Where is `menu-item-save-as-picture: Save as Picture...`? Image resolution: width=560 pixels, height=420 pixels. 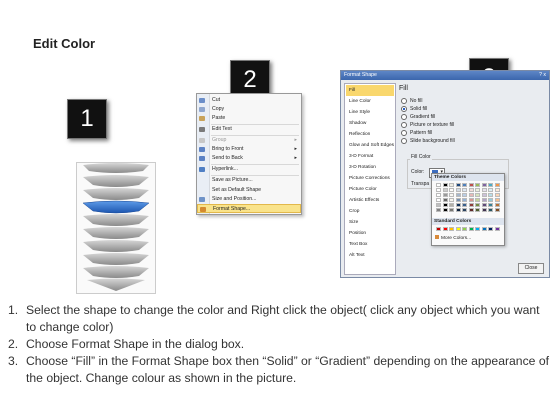 menu-item-save-as-picture: Save as Picture... is located at coordinates (249, 180).